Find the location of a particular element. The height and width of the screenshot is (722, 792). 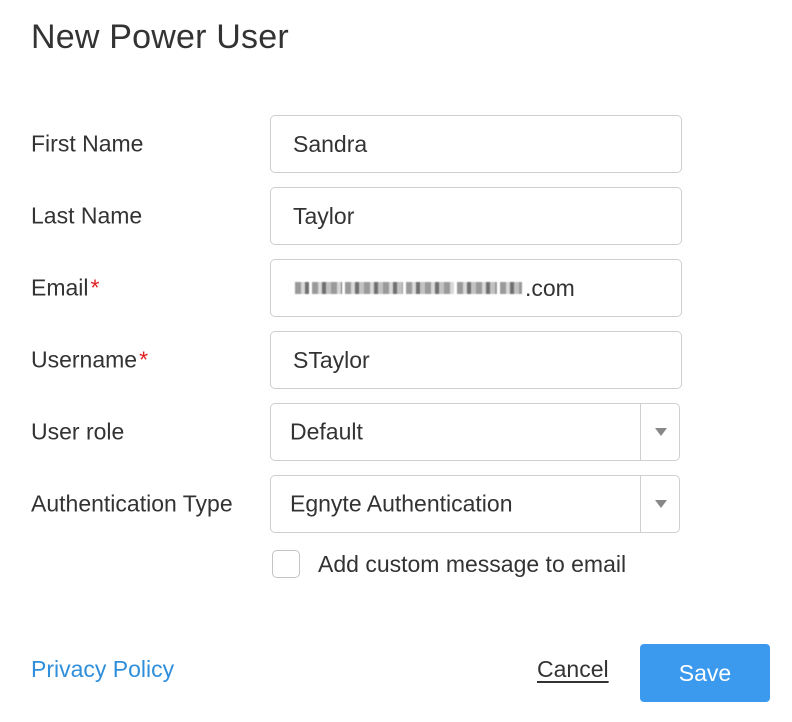

email-label: Email is located at coordinates (60, 287).